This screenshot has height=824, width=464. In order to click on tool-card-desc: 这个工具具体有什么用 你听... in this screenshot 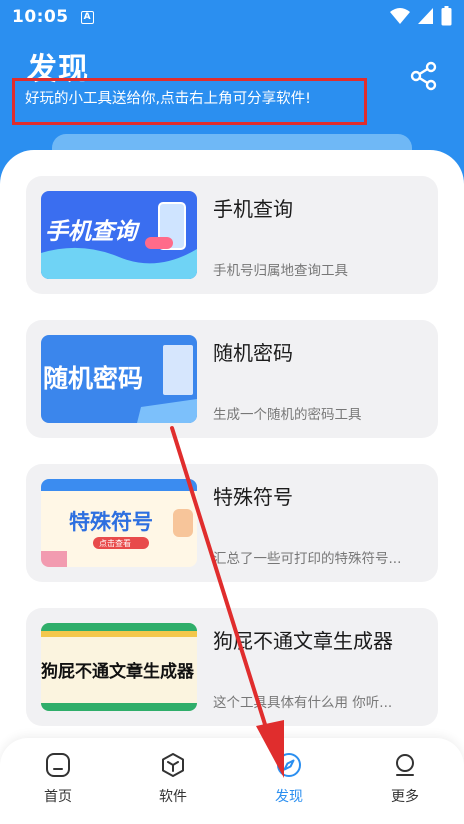, I will do `click(303, 703)`.